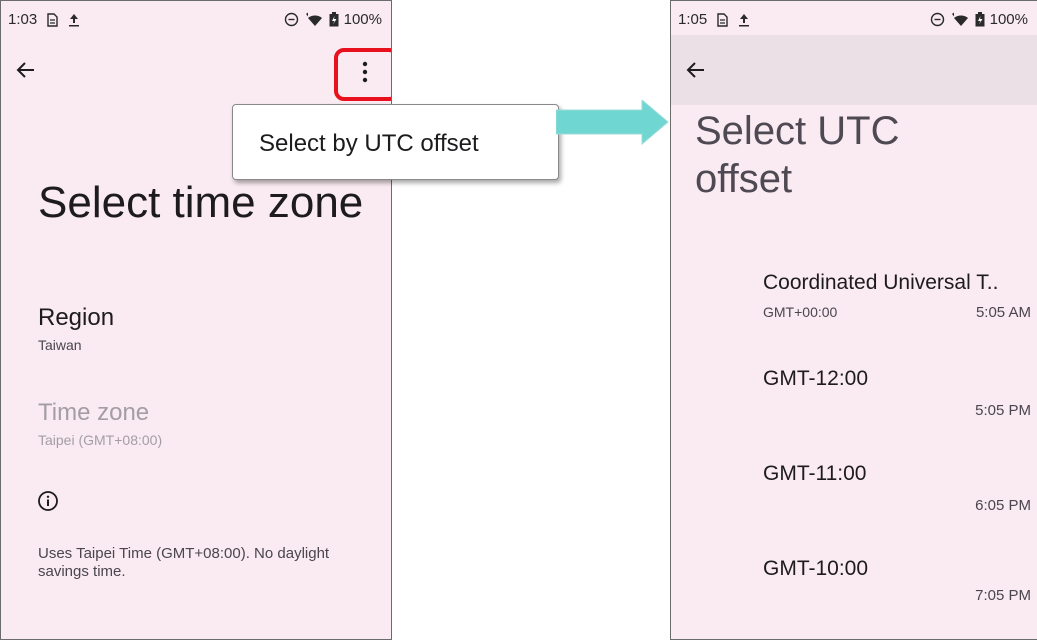 The width and height of the screenshot is (1037, 640). I want to click on zone-name: GMT-10:00, so click(816, 568).